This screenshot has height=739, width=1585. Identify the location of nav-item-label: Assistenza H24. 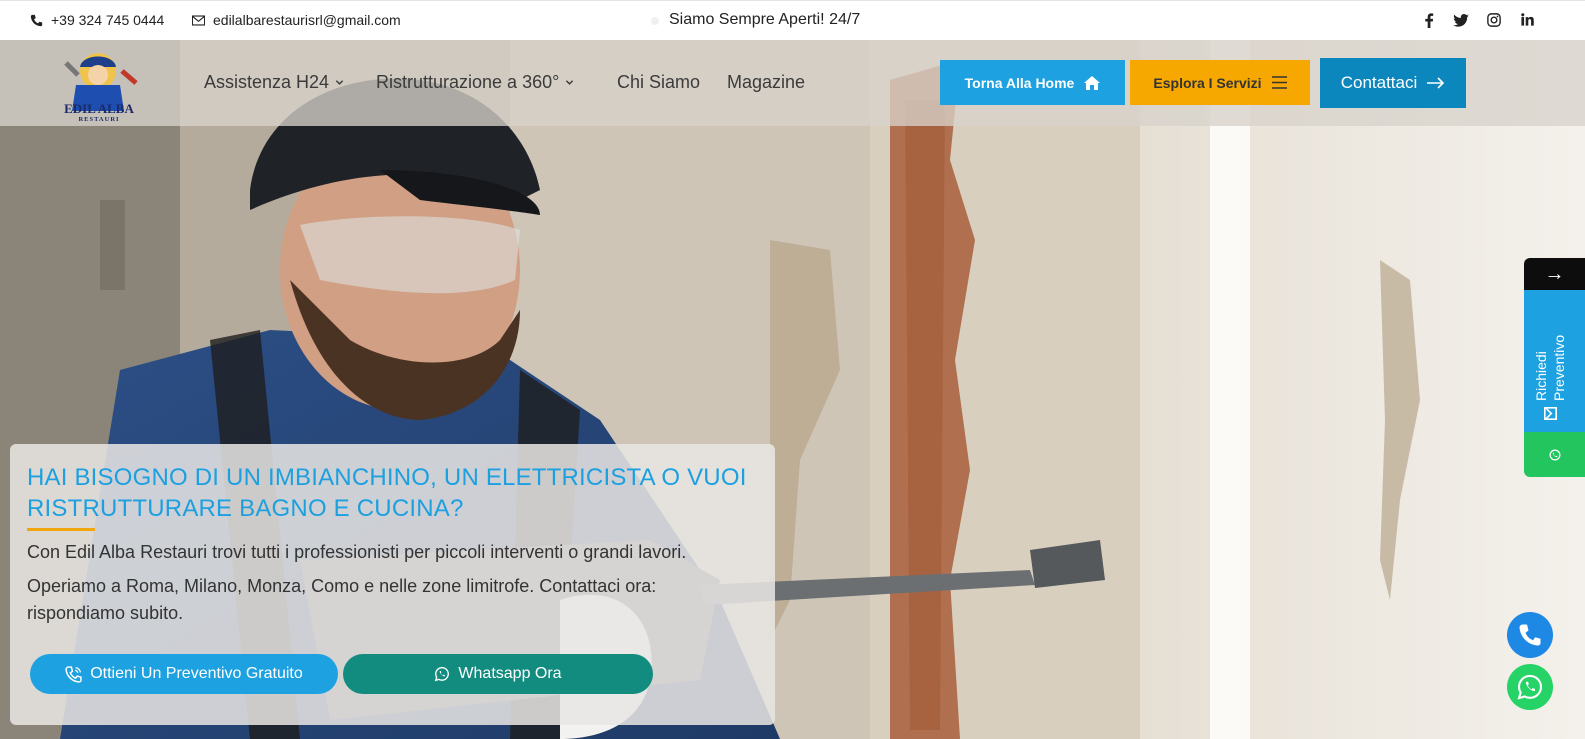
(267, 82).